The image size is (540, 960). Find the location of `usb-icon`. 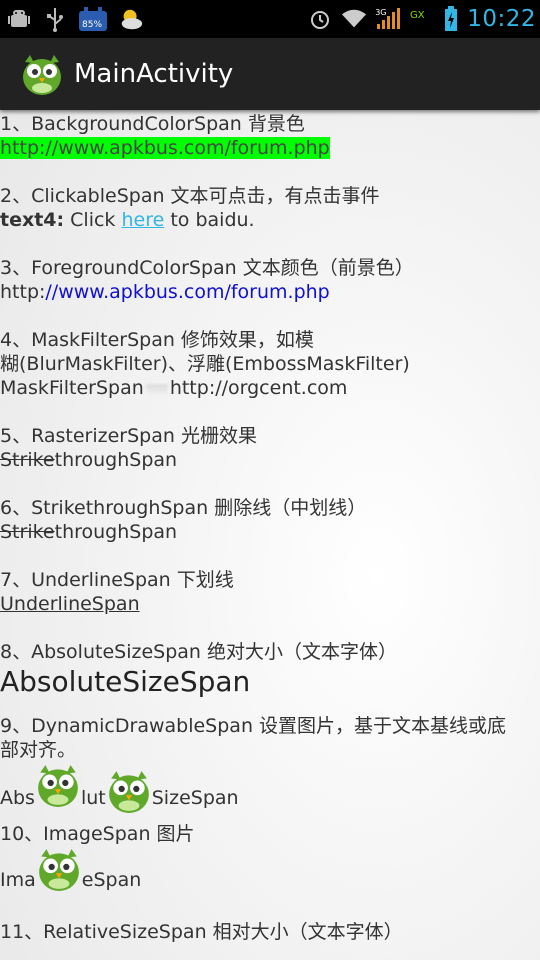

usb-icon is located at coordinates (55, 19).